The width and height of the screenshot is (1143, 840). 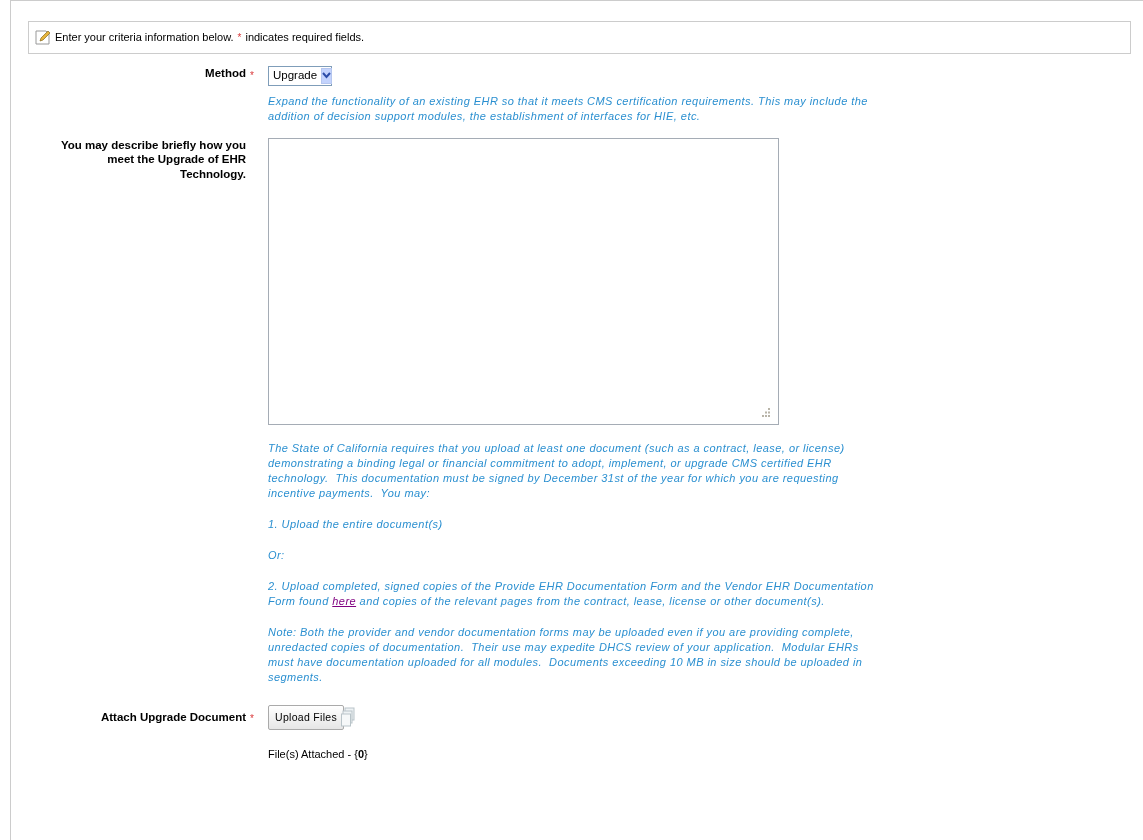 I want to click on attachment-status: File(s) Attached - {0}, so click(x=318, y=755).